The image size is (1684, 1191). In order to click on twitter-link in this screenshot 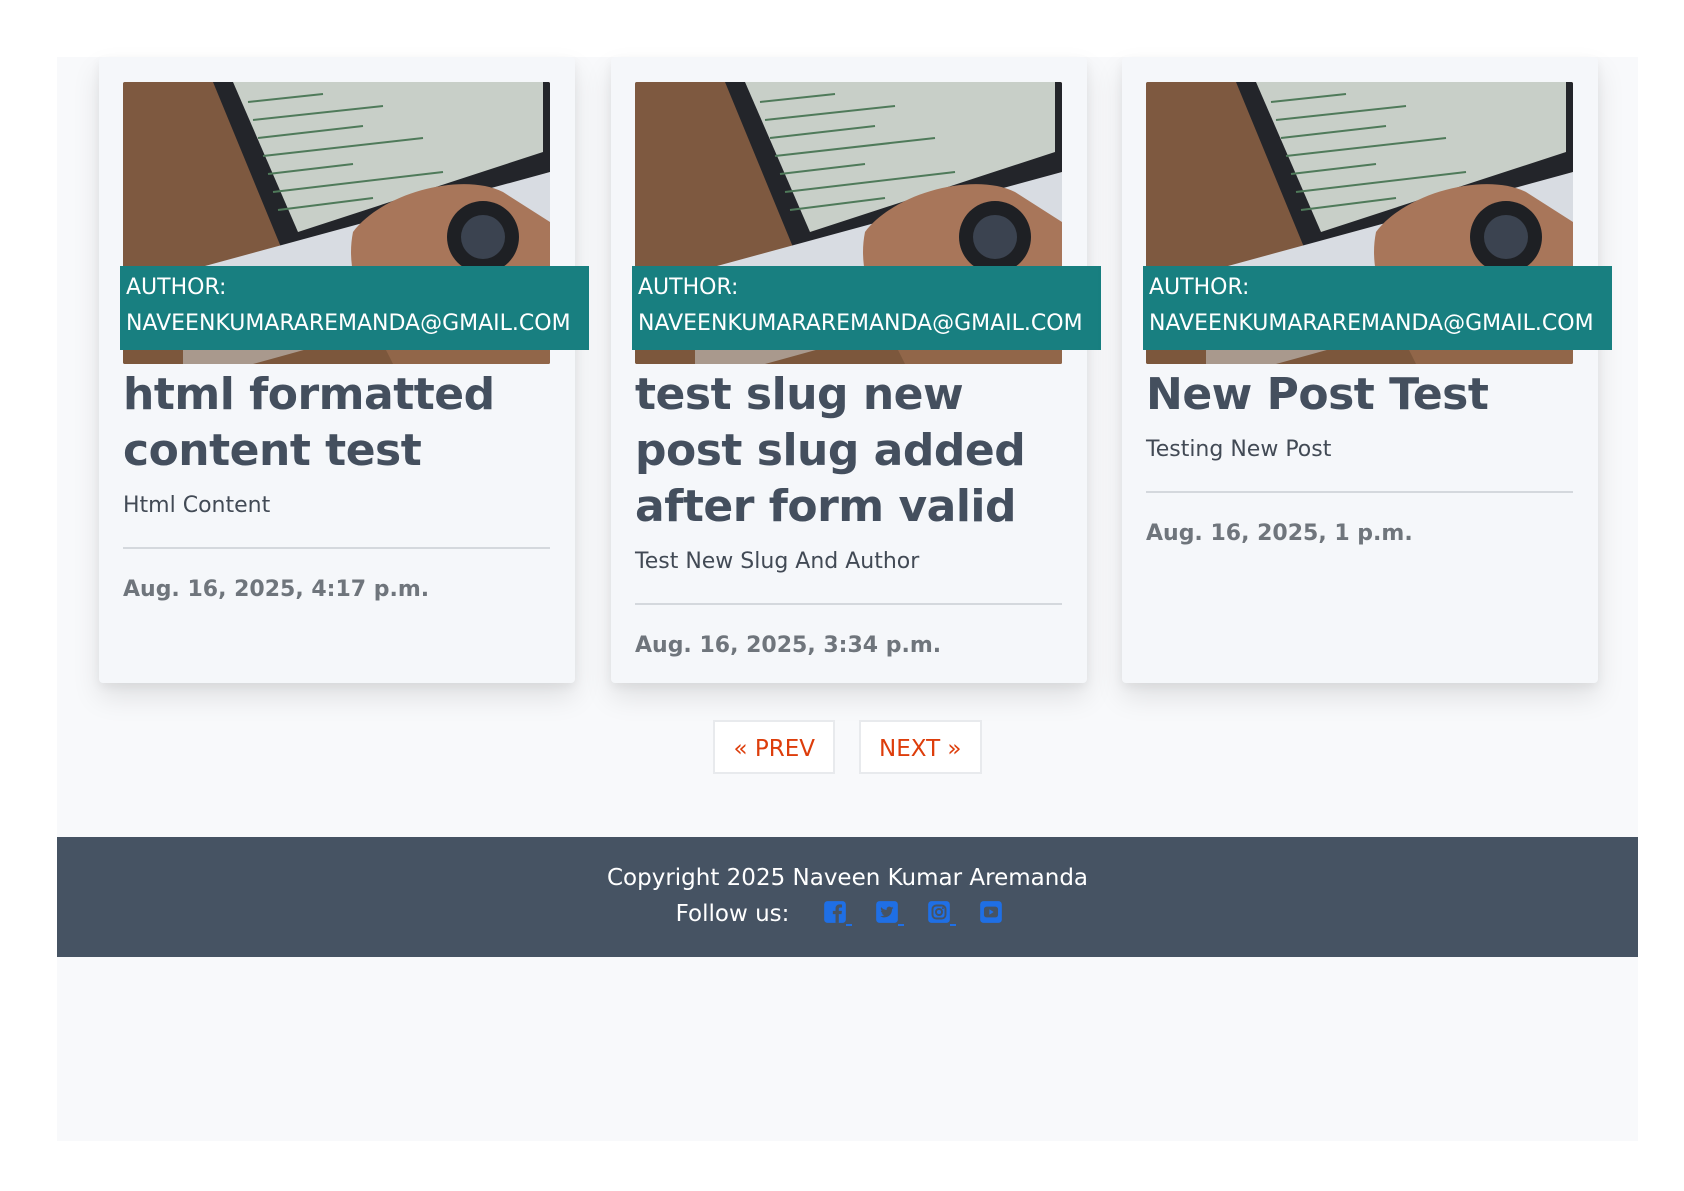, I will do `click(889, 914)`.